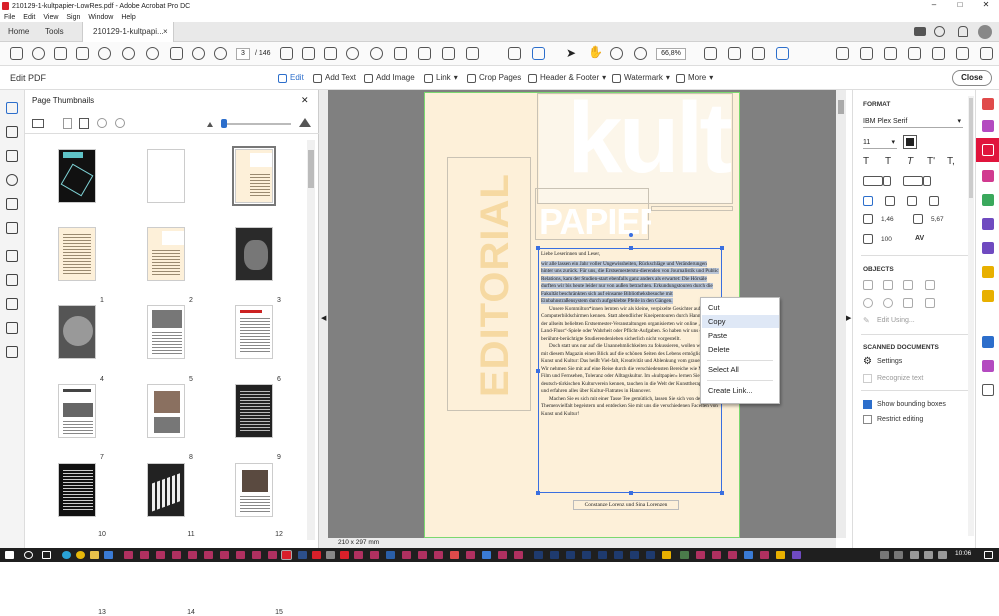 The width and height of the screenshot is (999, 616). Describe the element at coordinates (920, 31) in the screenshot. I see `chat-icon` at that location.